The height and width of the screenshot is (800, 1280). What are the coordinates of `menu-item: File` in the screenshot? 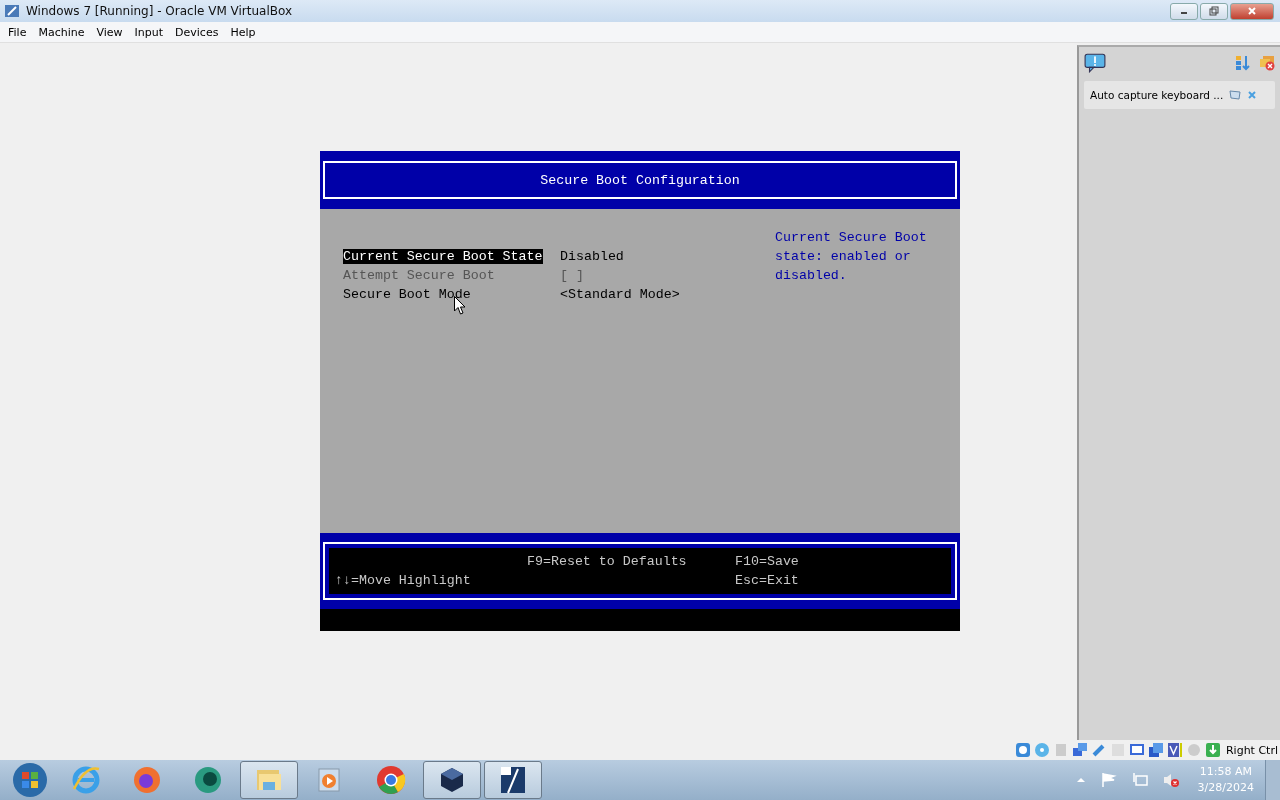 It's located at (17, 32).